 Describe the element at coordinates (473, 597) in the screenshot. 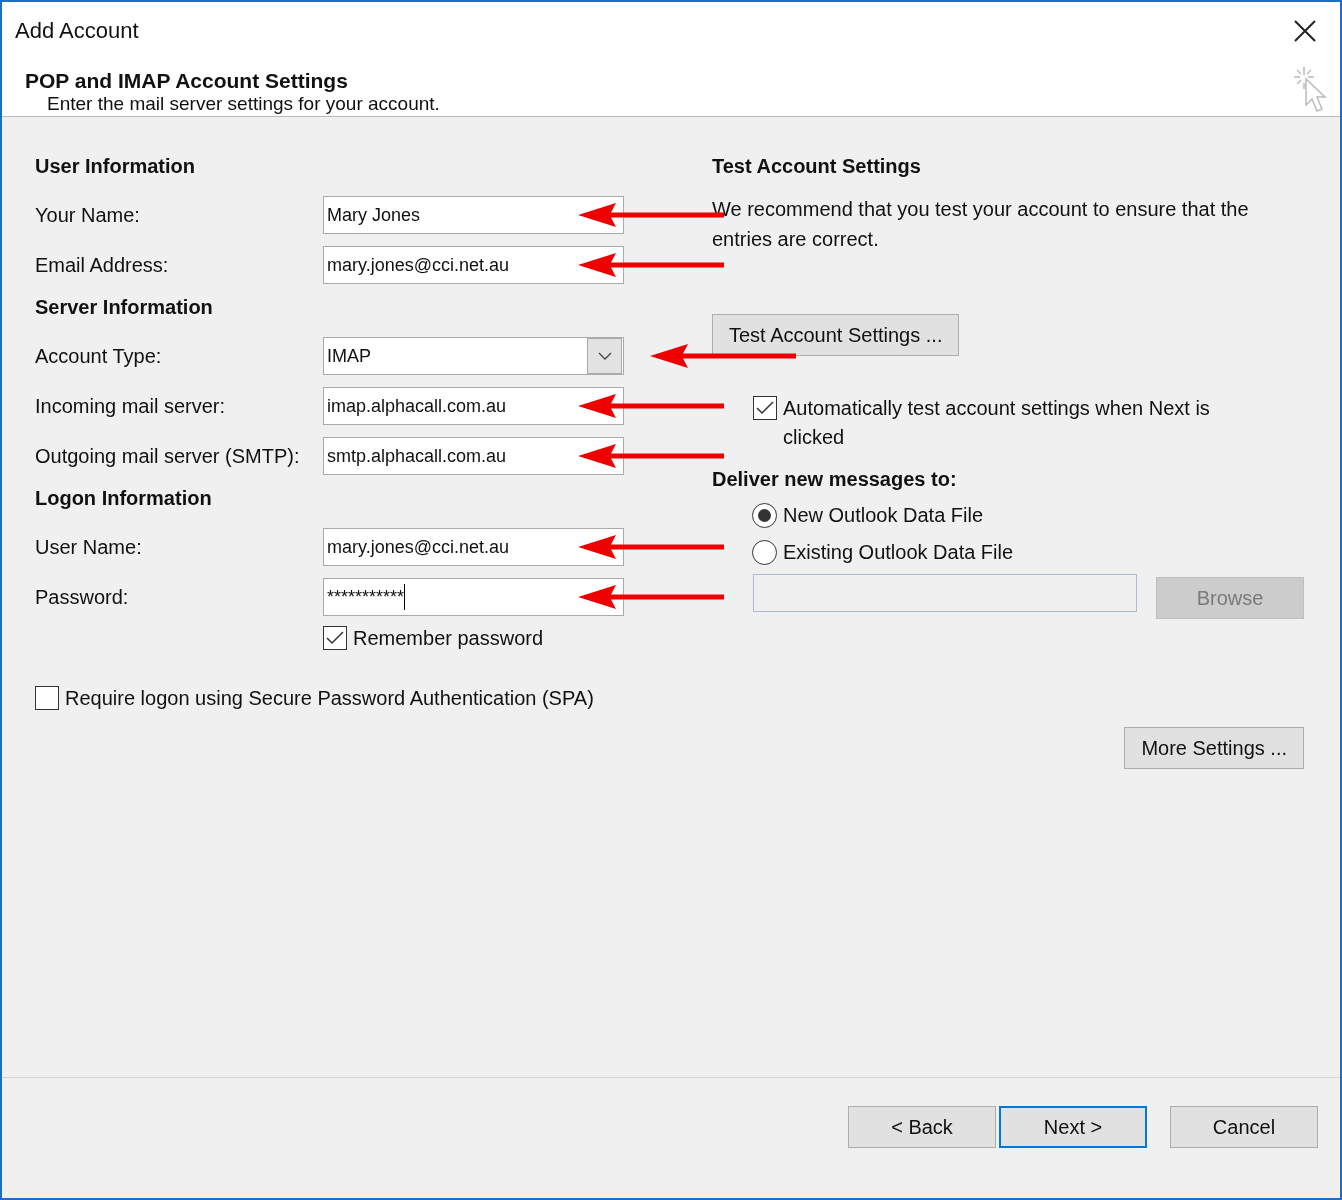

I see `password-field: ***********` at that location.